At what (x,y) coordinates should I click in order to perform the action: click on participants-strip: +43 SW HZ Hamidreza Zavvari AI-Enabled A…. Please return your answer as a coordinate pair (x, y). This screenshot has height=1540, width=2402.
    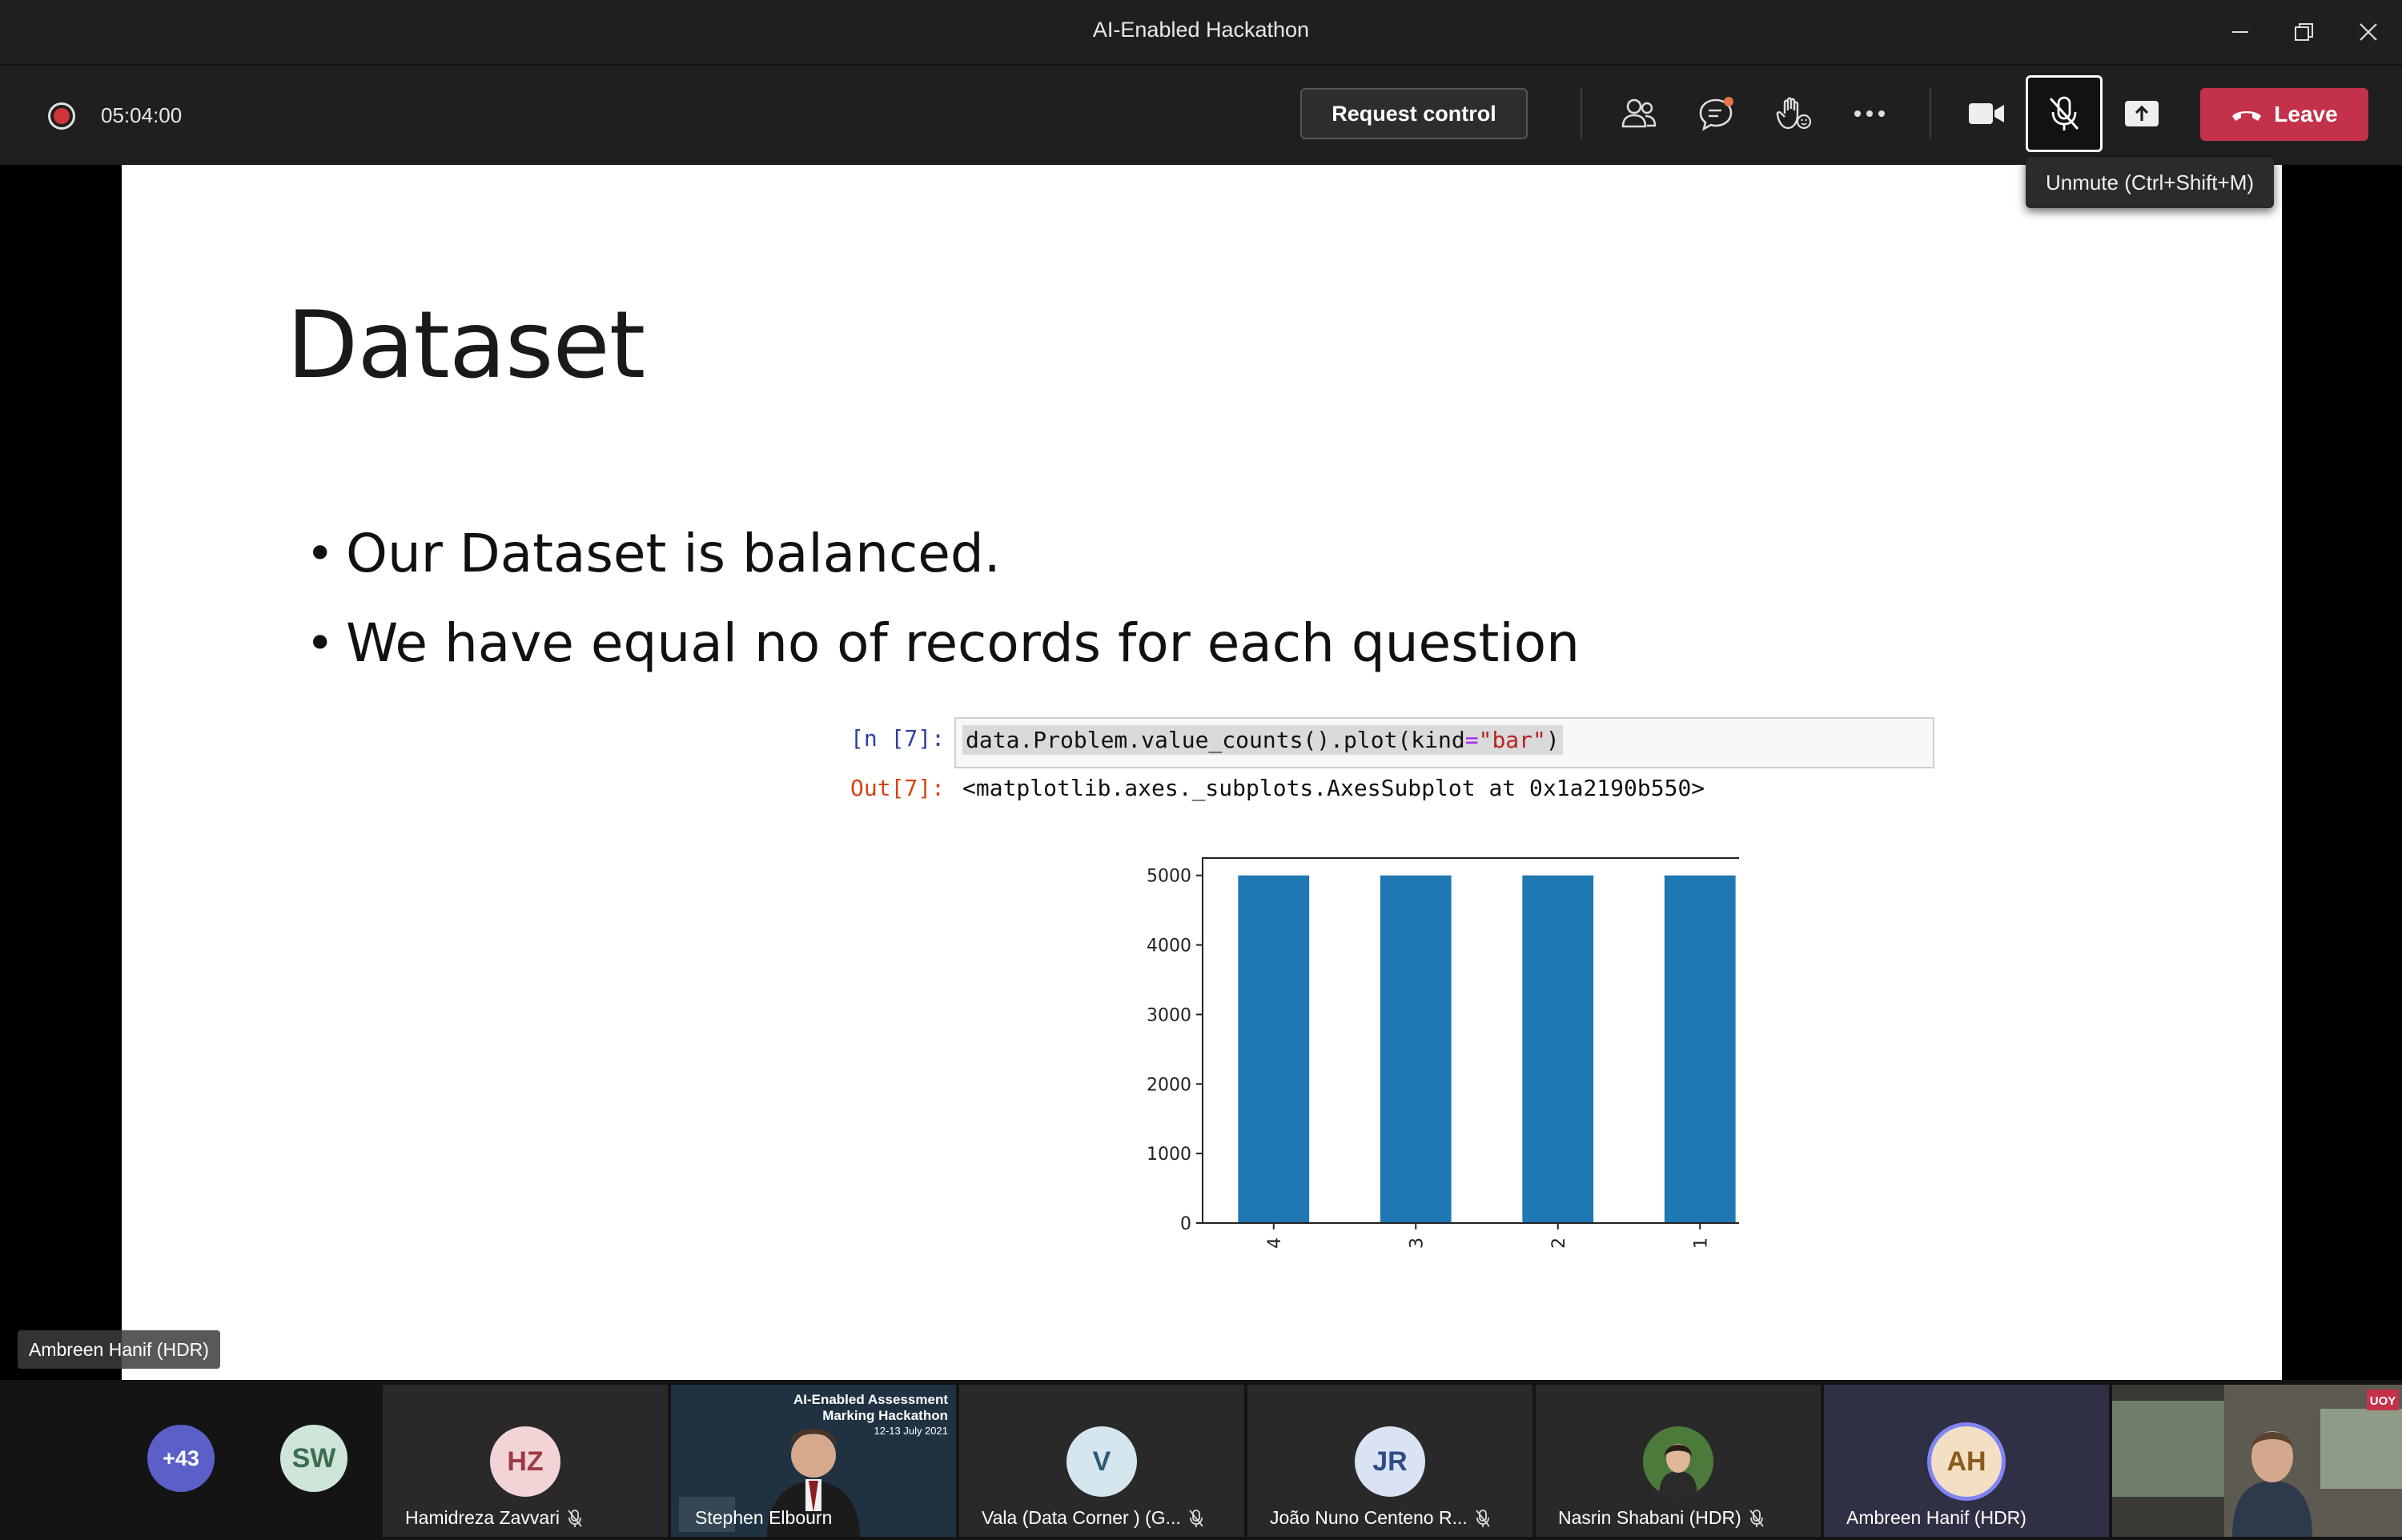
    Looking at the image, I should click on (1201, 1460).